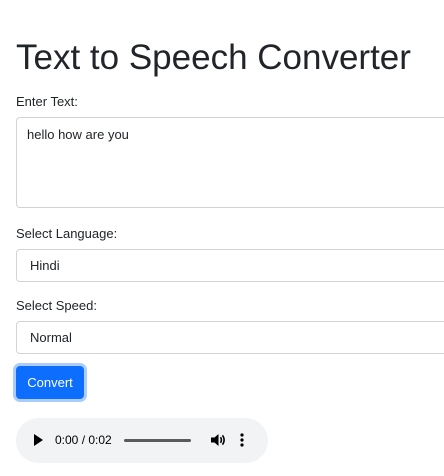  What do you see at coordinates (83, 440) in the screenshot?
I see `audio-time: 0:00 / 0:02` at bounding box center [83, 440].